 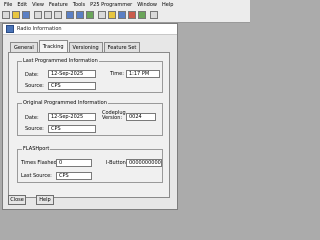 What do you see at coordinates (10, 29) in the screenshot?
I see `app-icon` at bounding box center [10, 29].